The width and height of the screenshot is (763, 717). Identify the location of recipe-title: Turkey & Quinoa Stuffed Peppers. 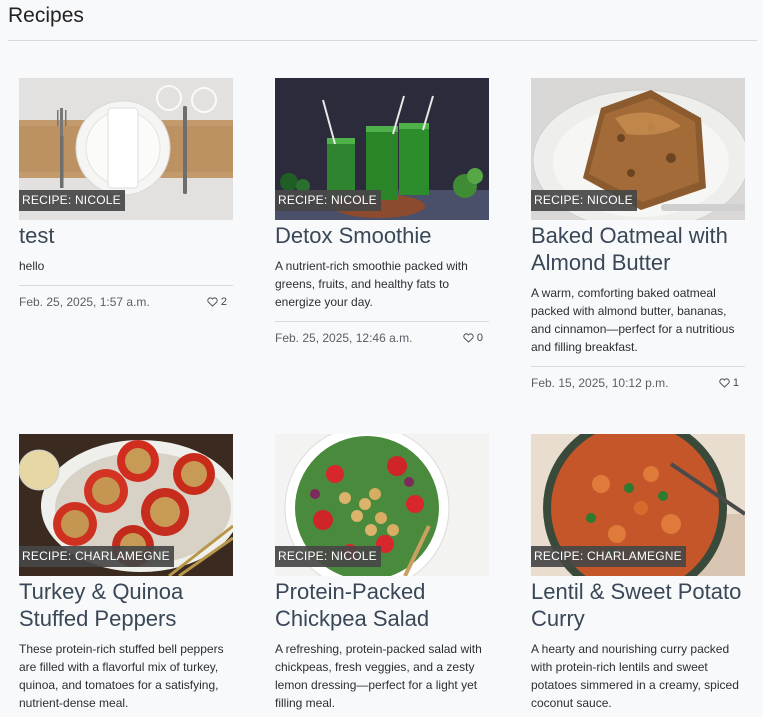
(126, 605).